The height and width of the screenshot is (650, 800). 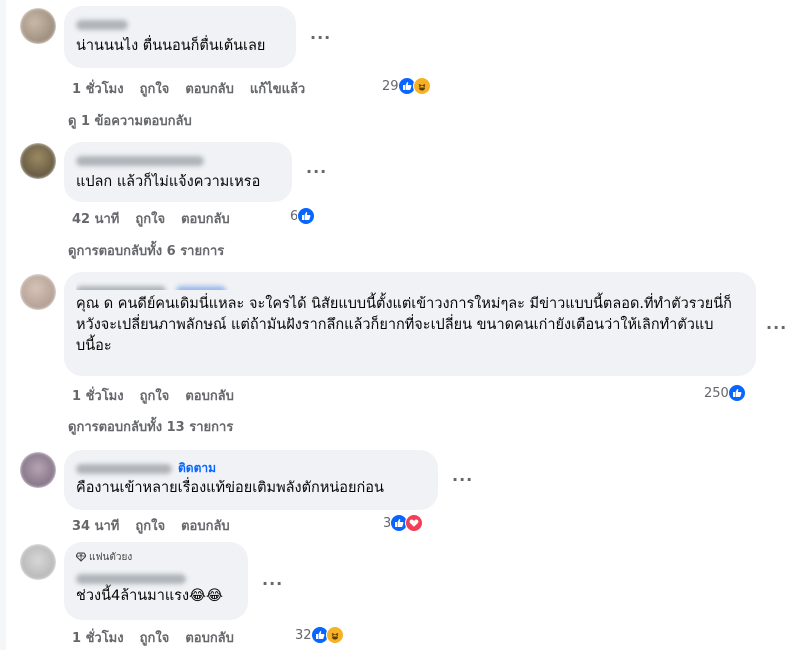 I want to click on reaction-summary: 3, so click(x=403, y=523).